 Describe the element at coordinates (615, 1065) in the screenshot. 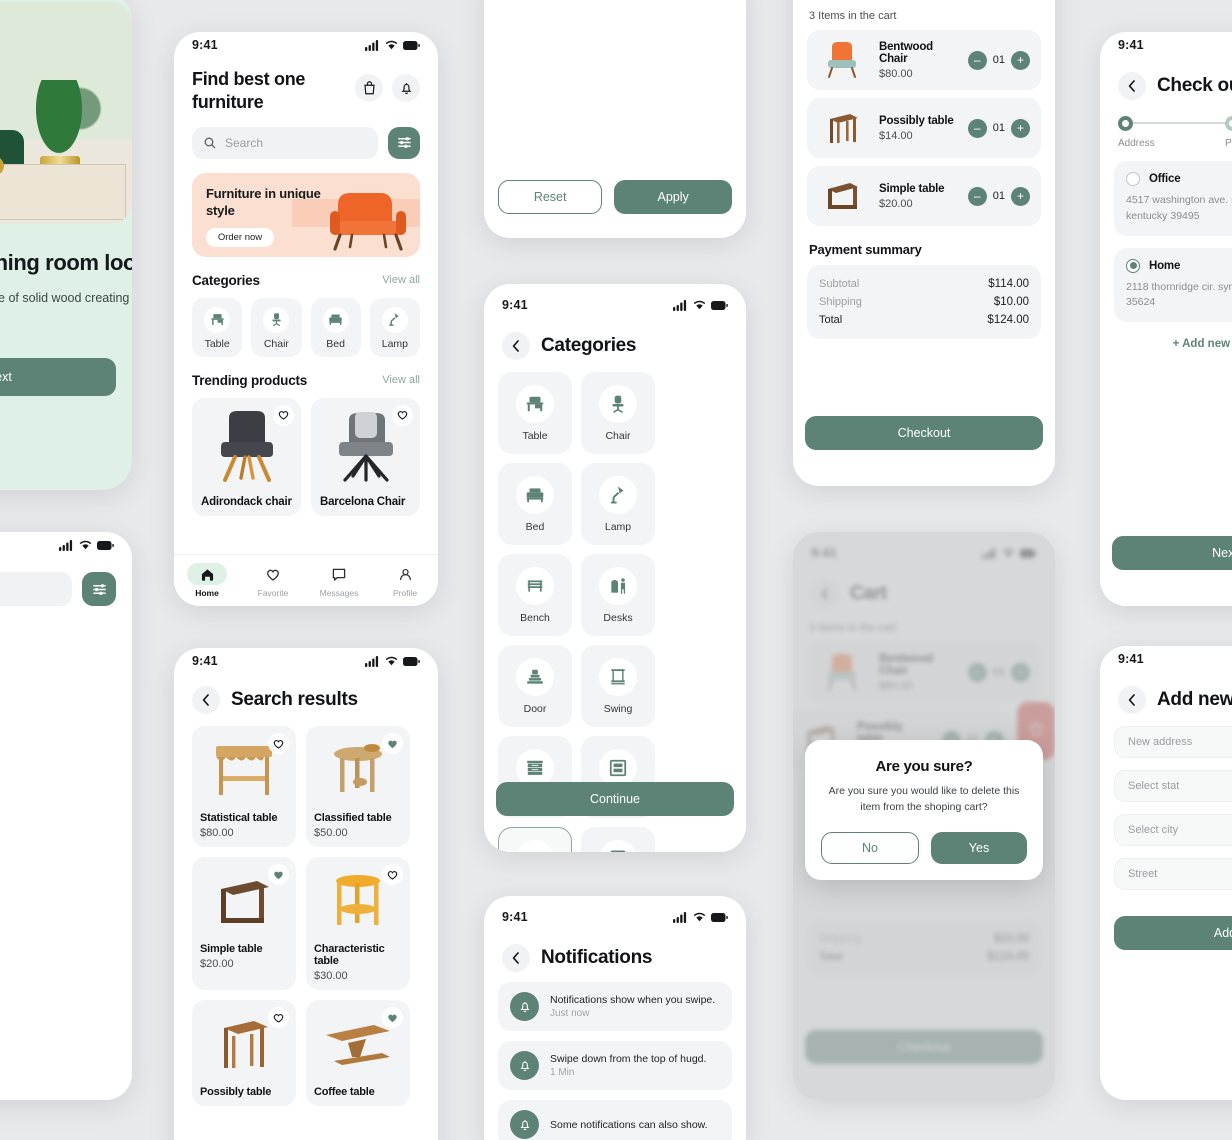

I see `notification-item: Swipe down from the top of hugd. 1 Min` at that location.